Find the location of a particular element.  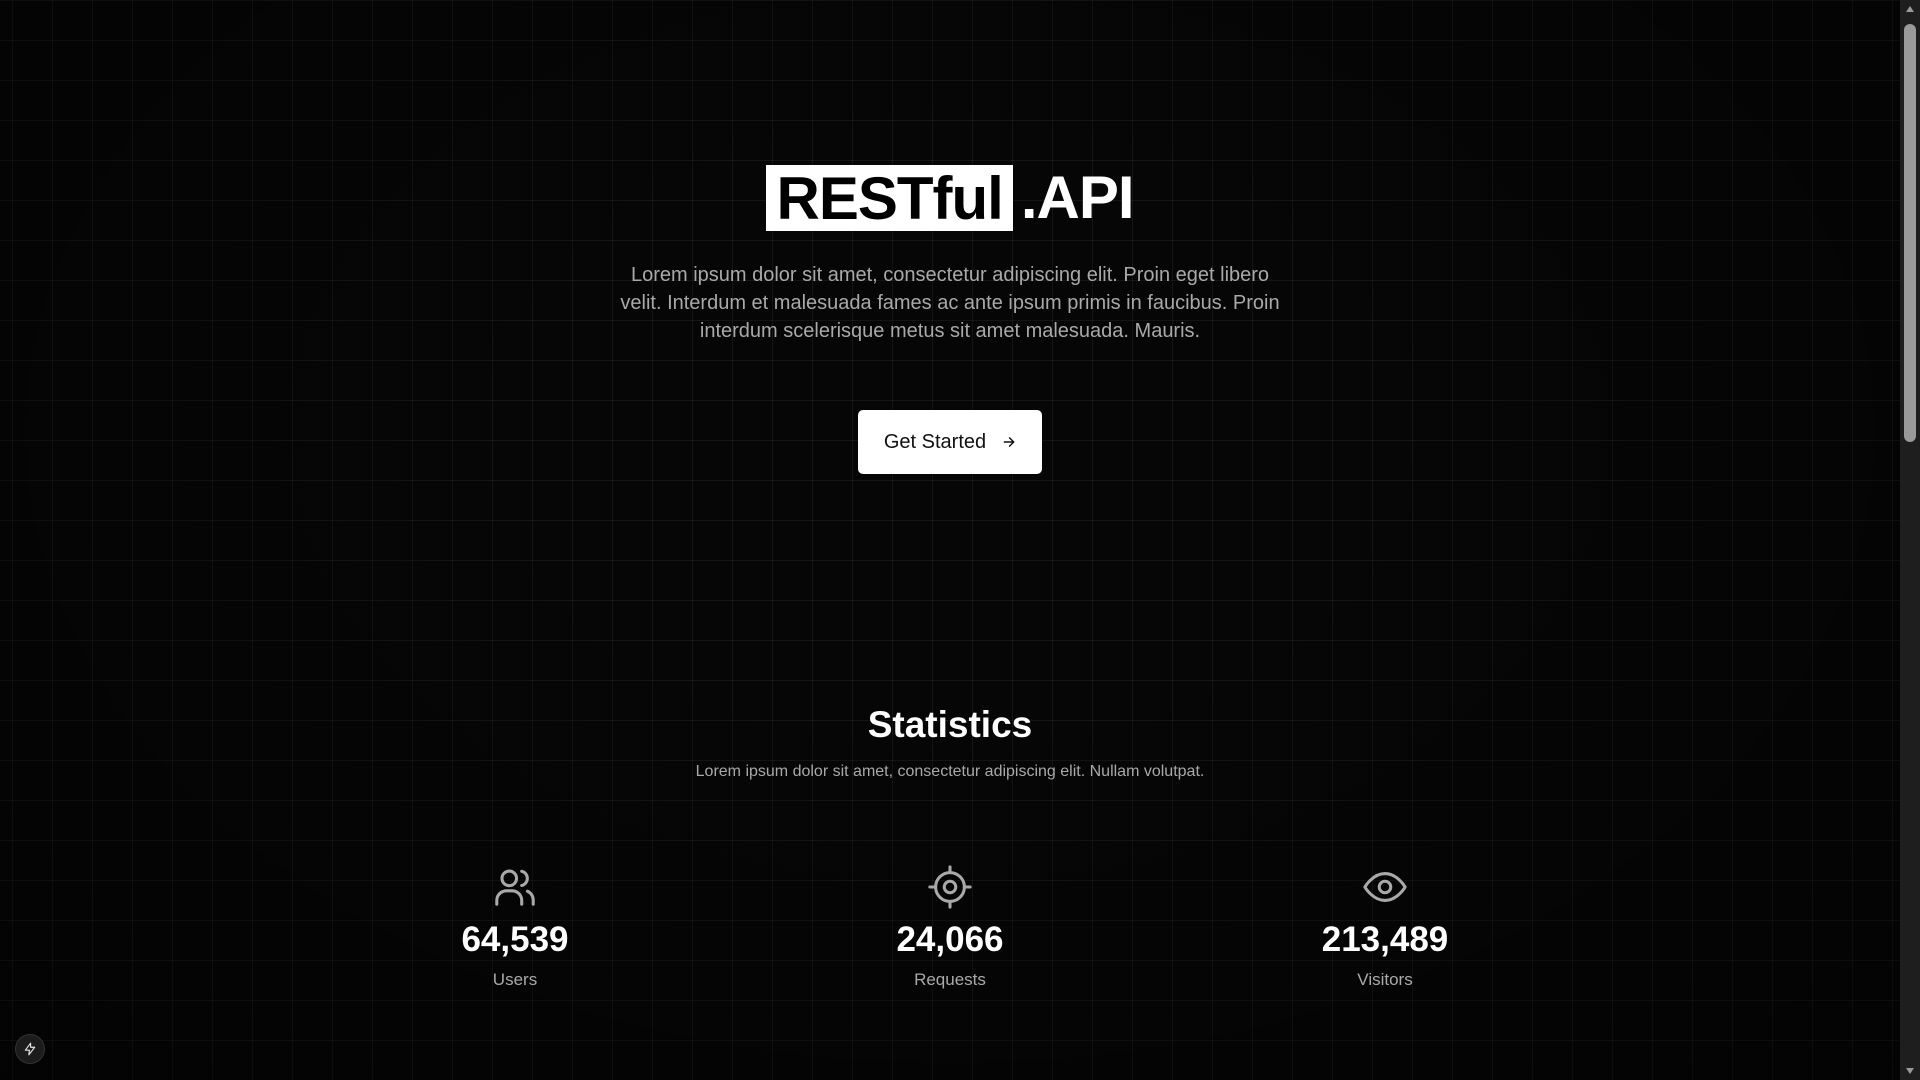

get-started-label: Get Started is located at coordinates (935, 441).